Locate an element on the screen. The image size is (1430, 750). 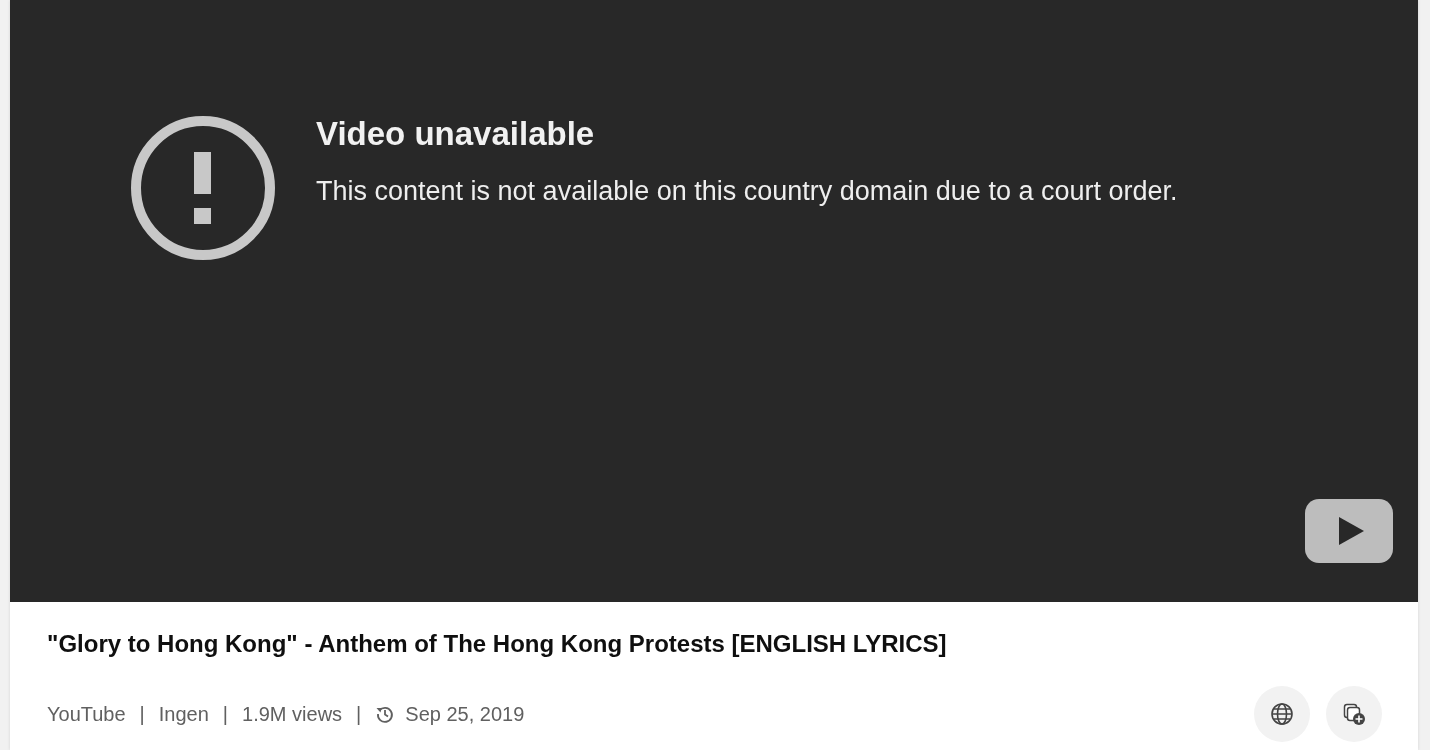
error-message: This content is not available on this country domain due to a court order. is located at coordinates (747, 191).